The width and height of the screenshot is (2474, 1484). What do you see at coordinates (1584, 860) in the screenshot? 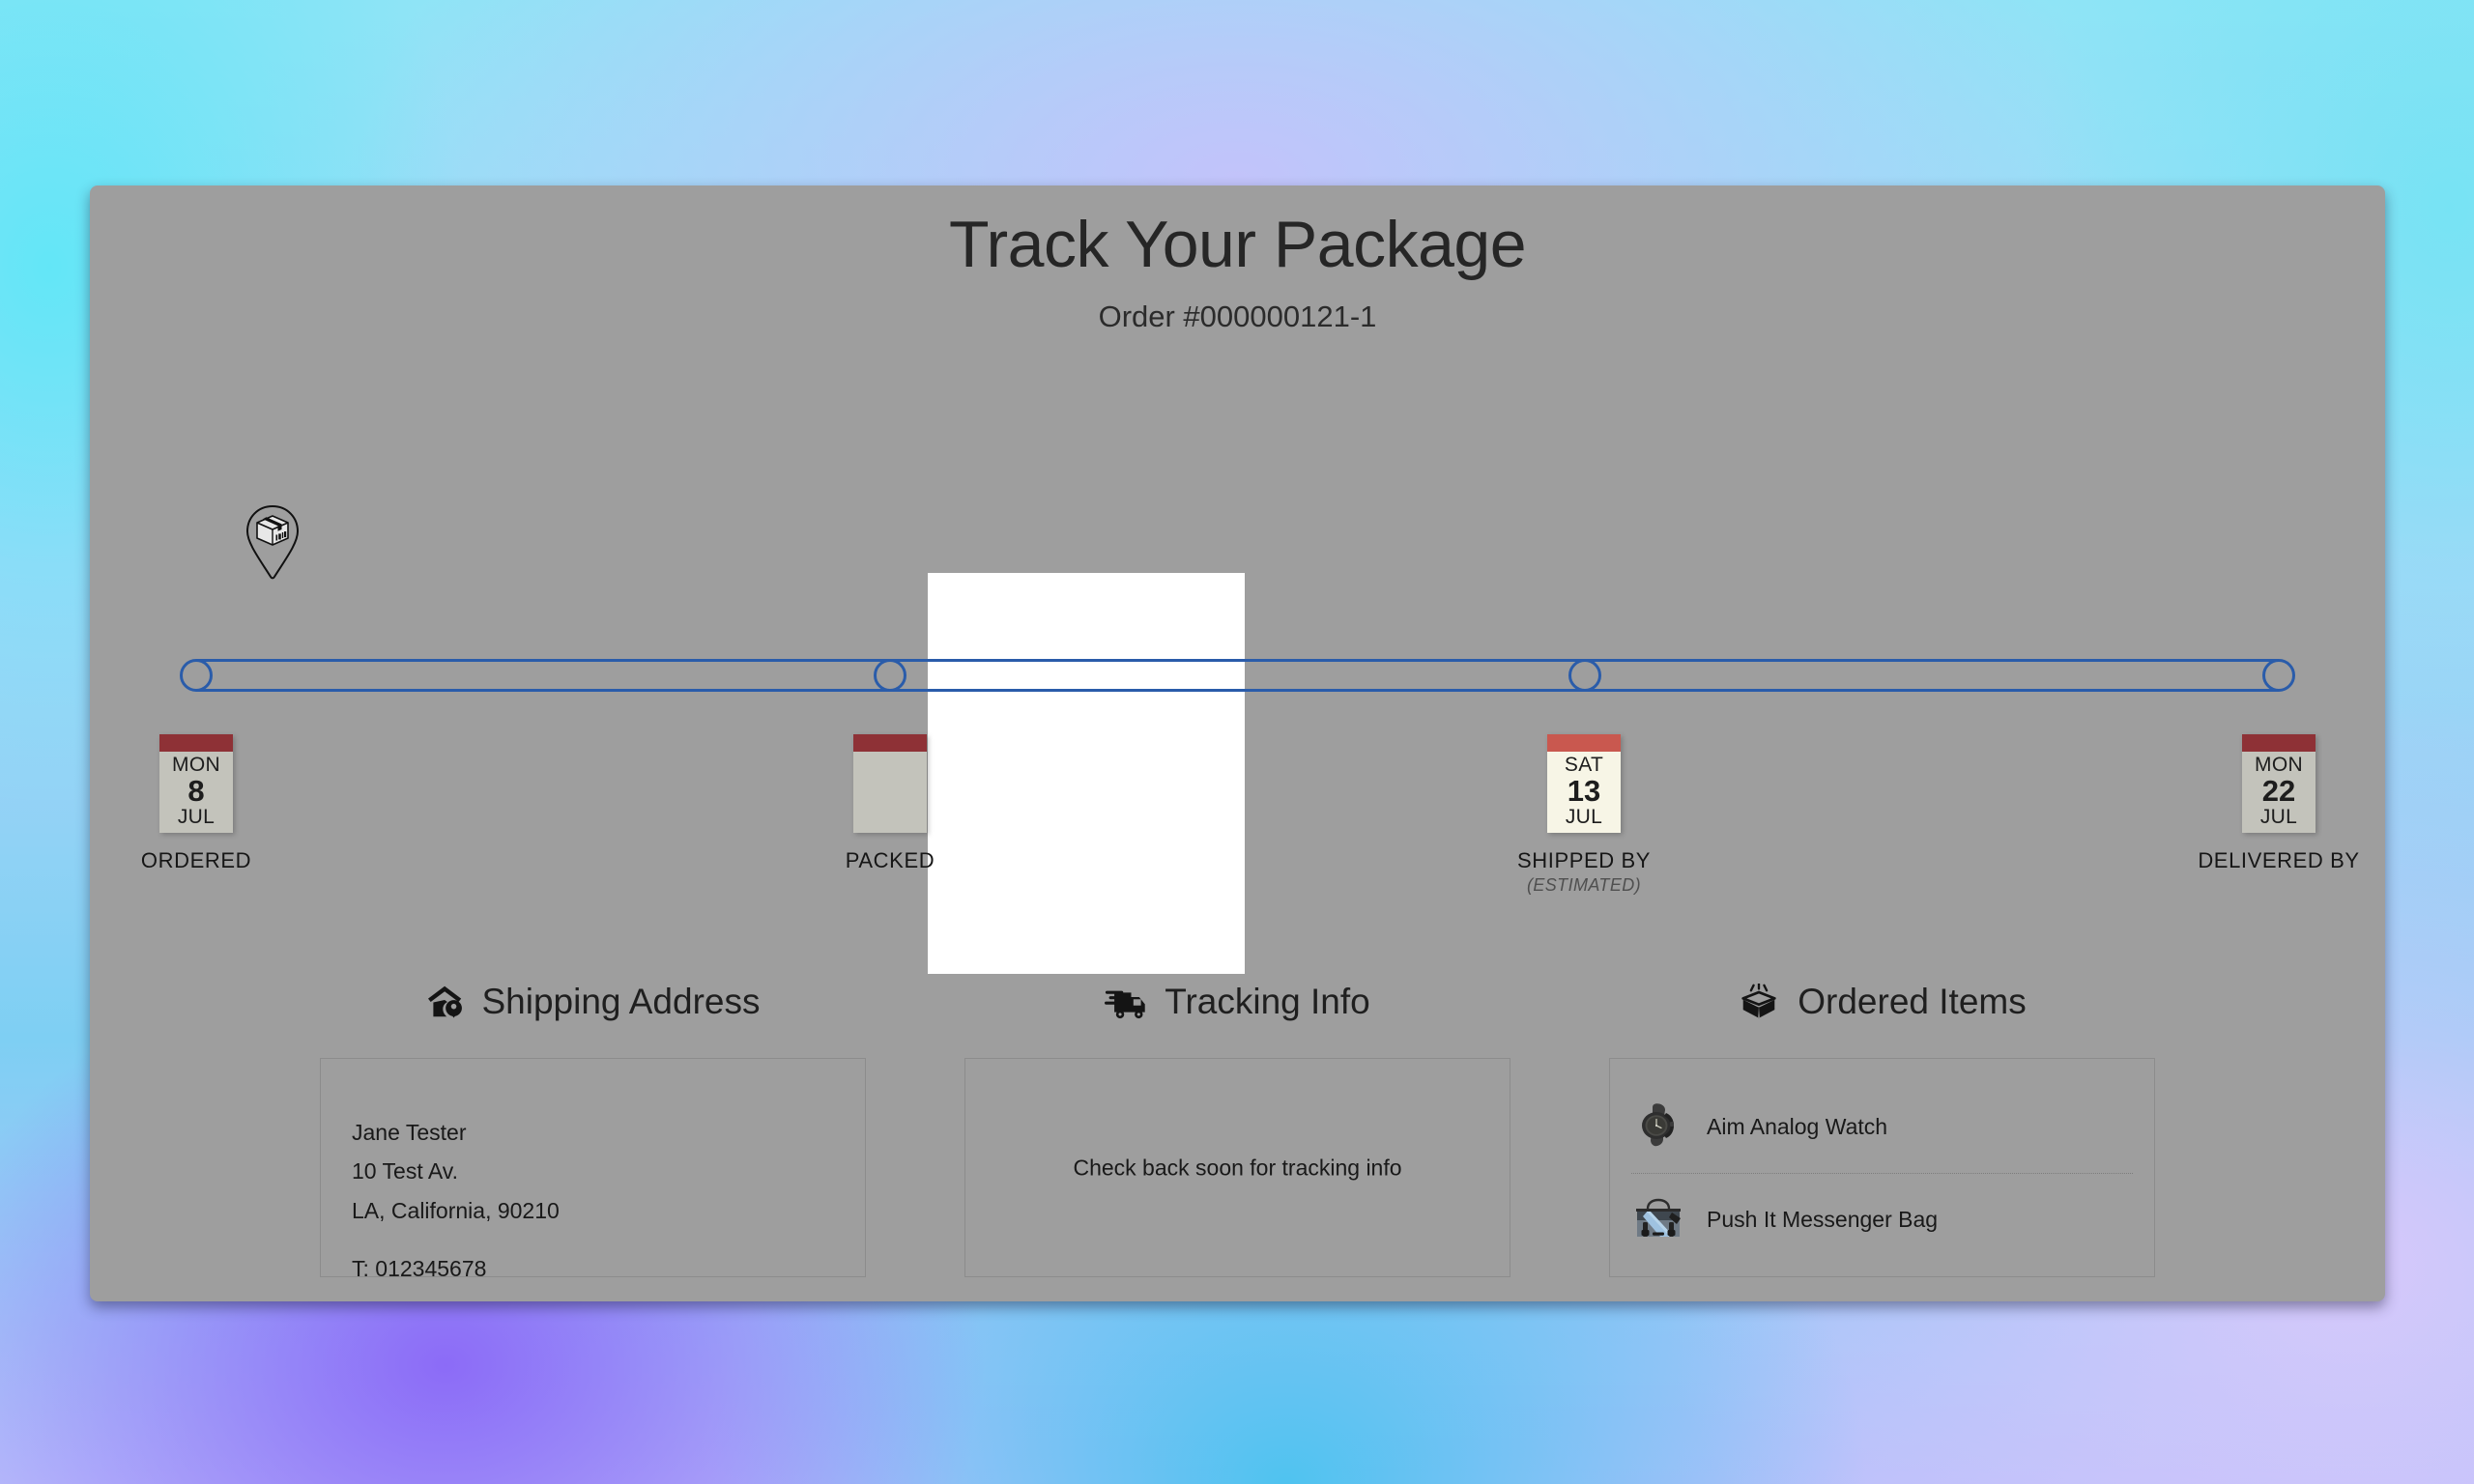
I see `timeline-step-label: SHIPPED BY` at bounding box center [1584, 860].